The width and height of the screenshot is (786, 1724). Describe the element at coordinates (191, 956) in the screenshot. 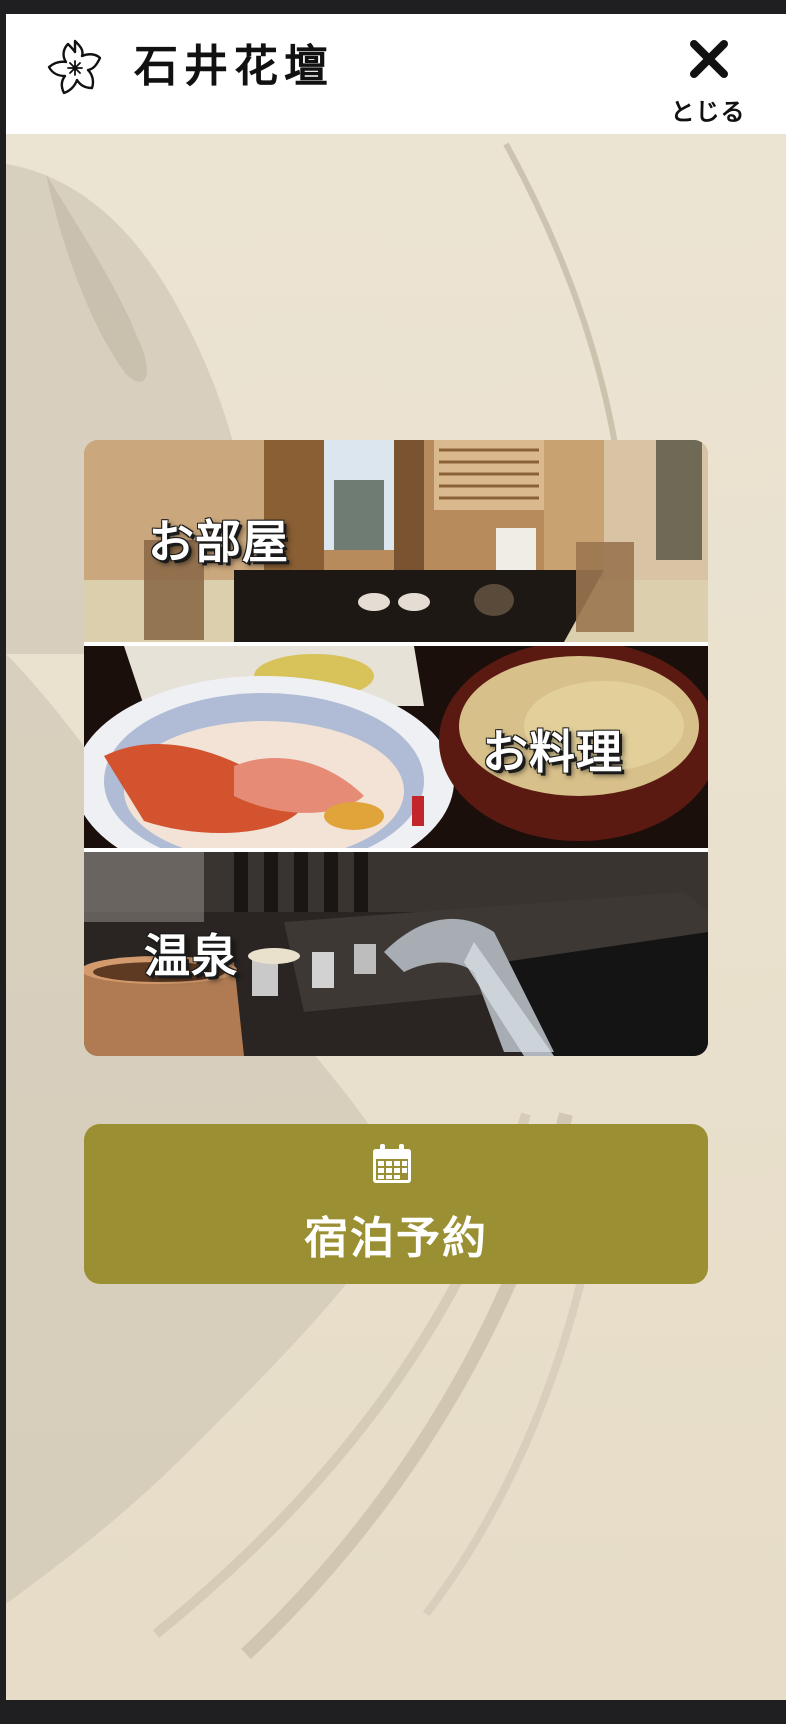

I see `hot-spring-label: 温泉` at that location.